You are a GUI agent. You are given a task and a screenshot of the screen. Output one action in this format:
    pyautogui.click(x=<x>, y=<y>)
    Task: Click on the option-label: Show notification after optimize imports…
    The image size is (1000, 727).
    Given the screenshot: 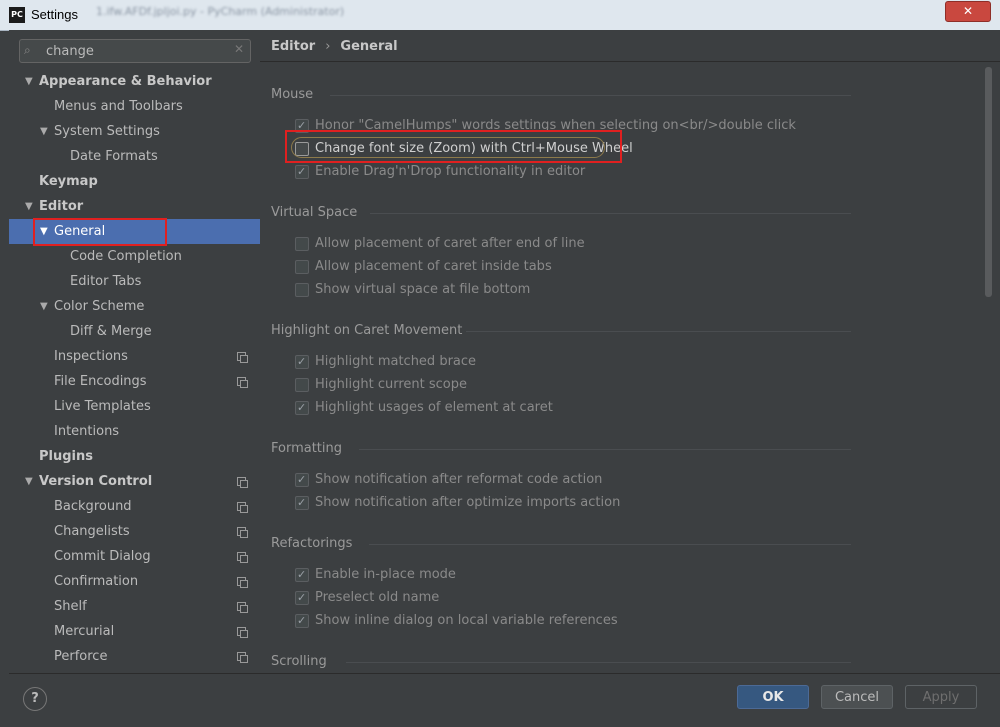 What is the action you would take?
    pyautogui.click(x=468, y=502)
    